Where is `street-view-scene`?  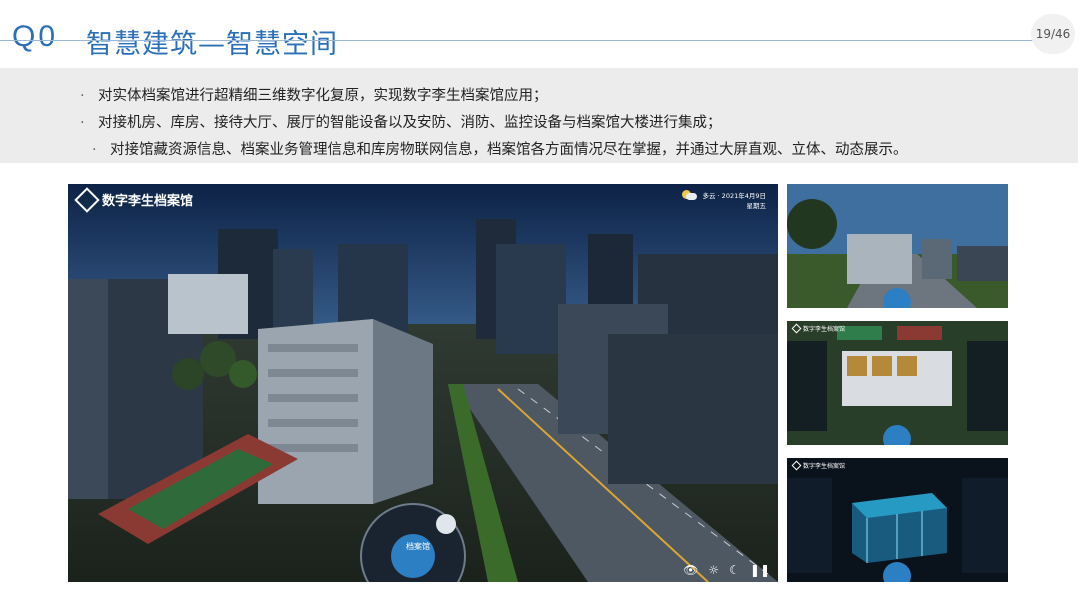 street-view-scene is located at coordinates (897, 246).